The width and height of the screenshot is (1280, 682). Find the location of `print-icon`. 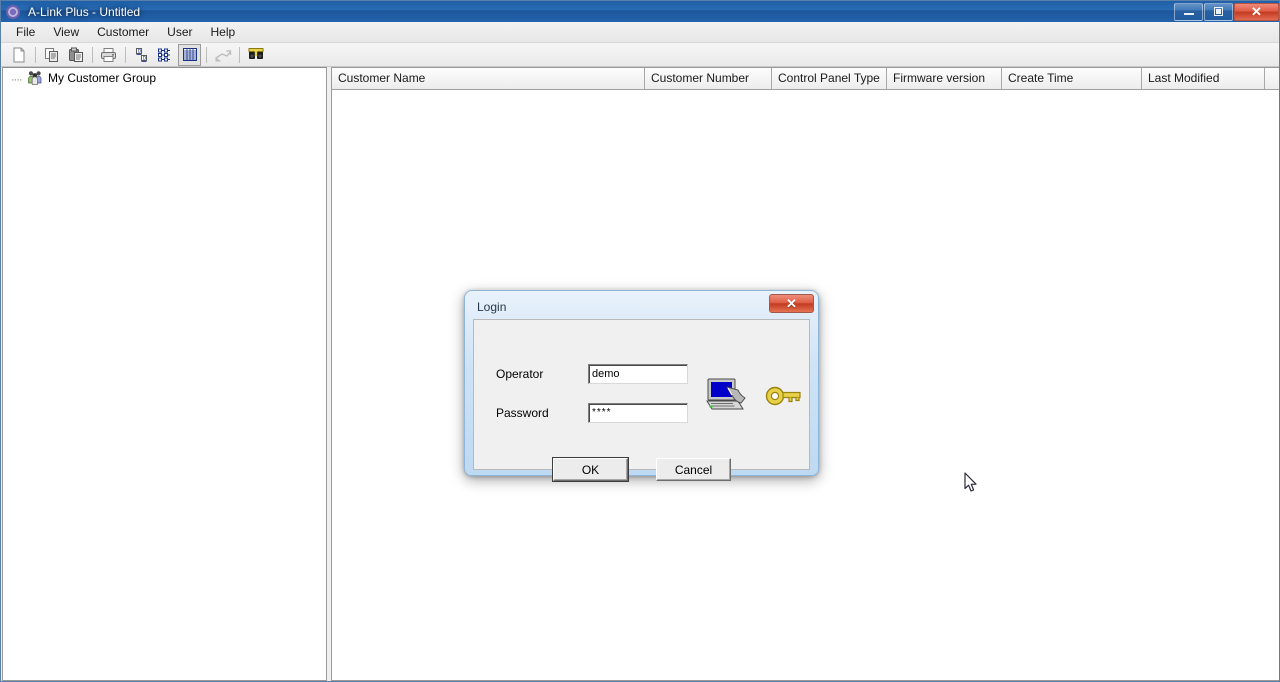

print-icon is located at coordinates (108, 54).